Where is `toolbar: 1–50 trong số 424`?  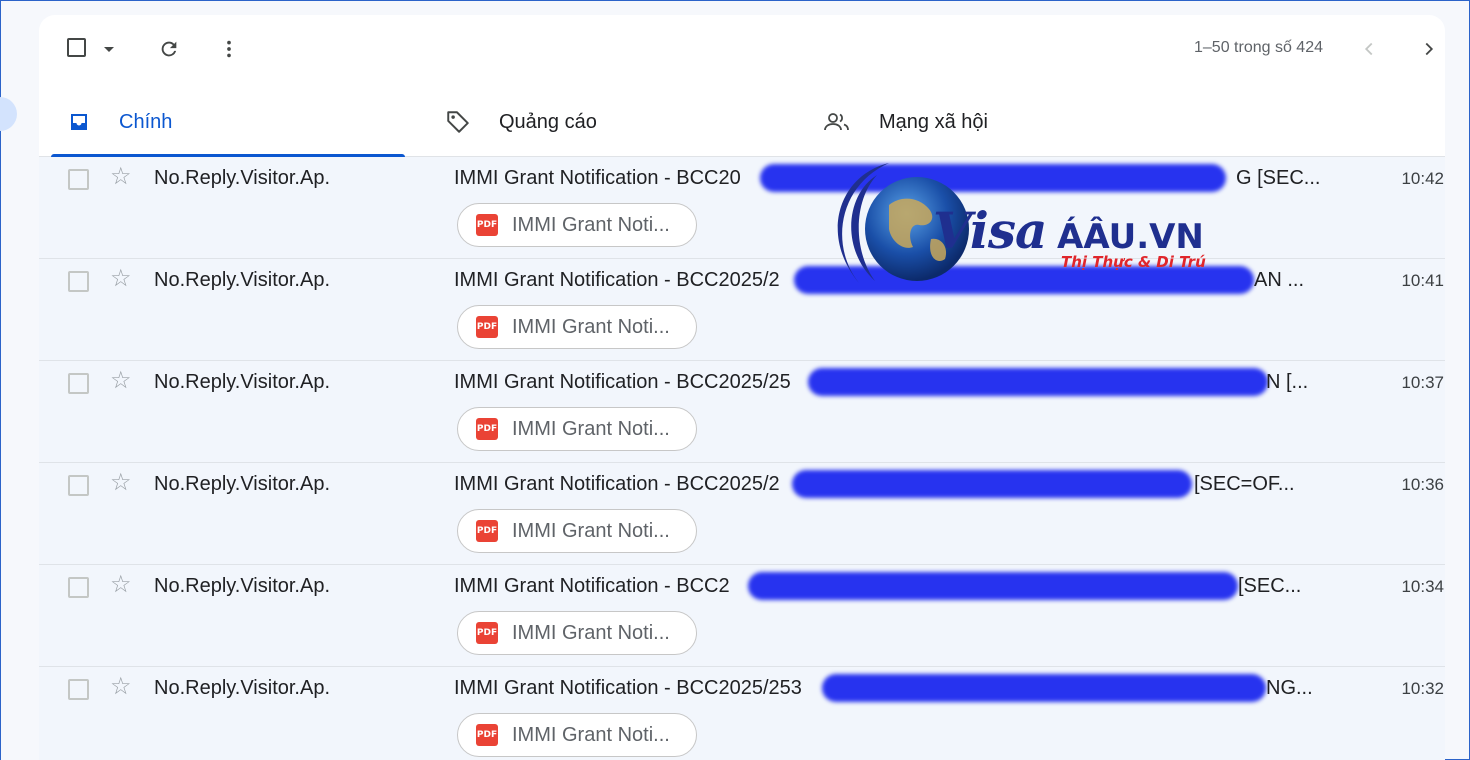 toolbar: 1–50 trong số 424 is located at coordinates (742, 48).